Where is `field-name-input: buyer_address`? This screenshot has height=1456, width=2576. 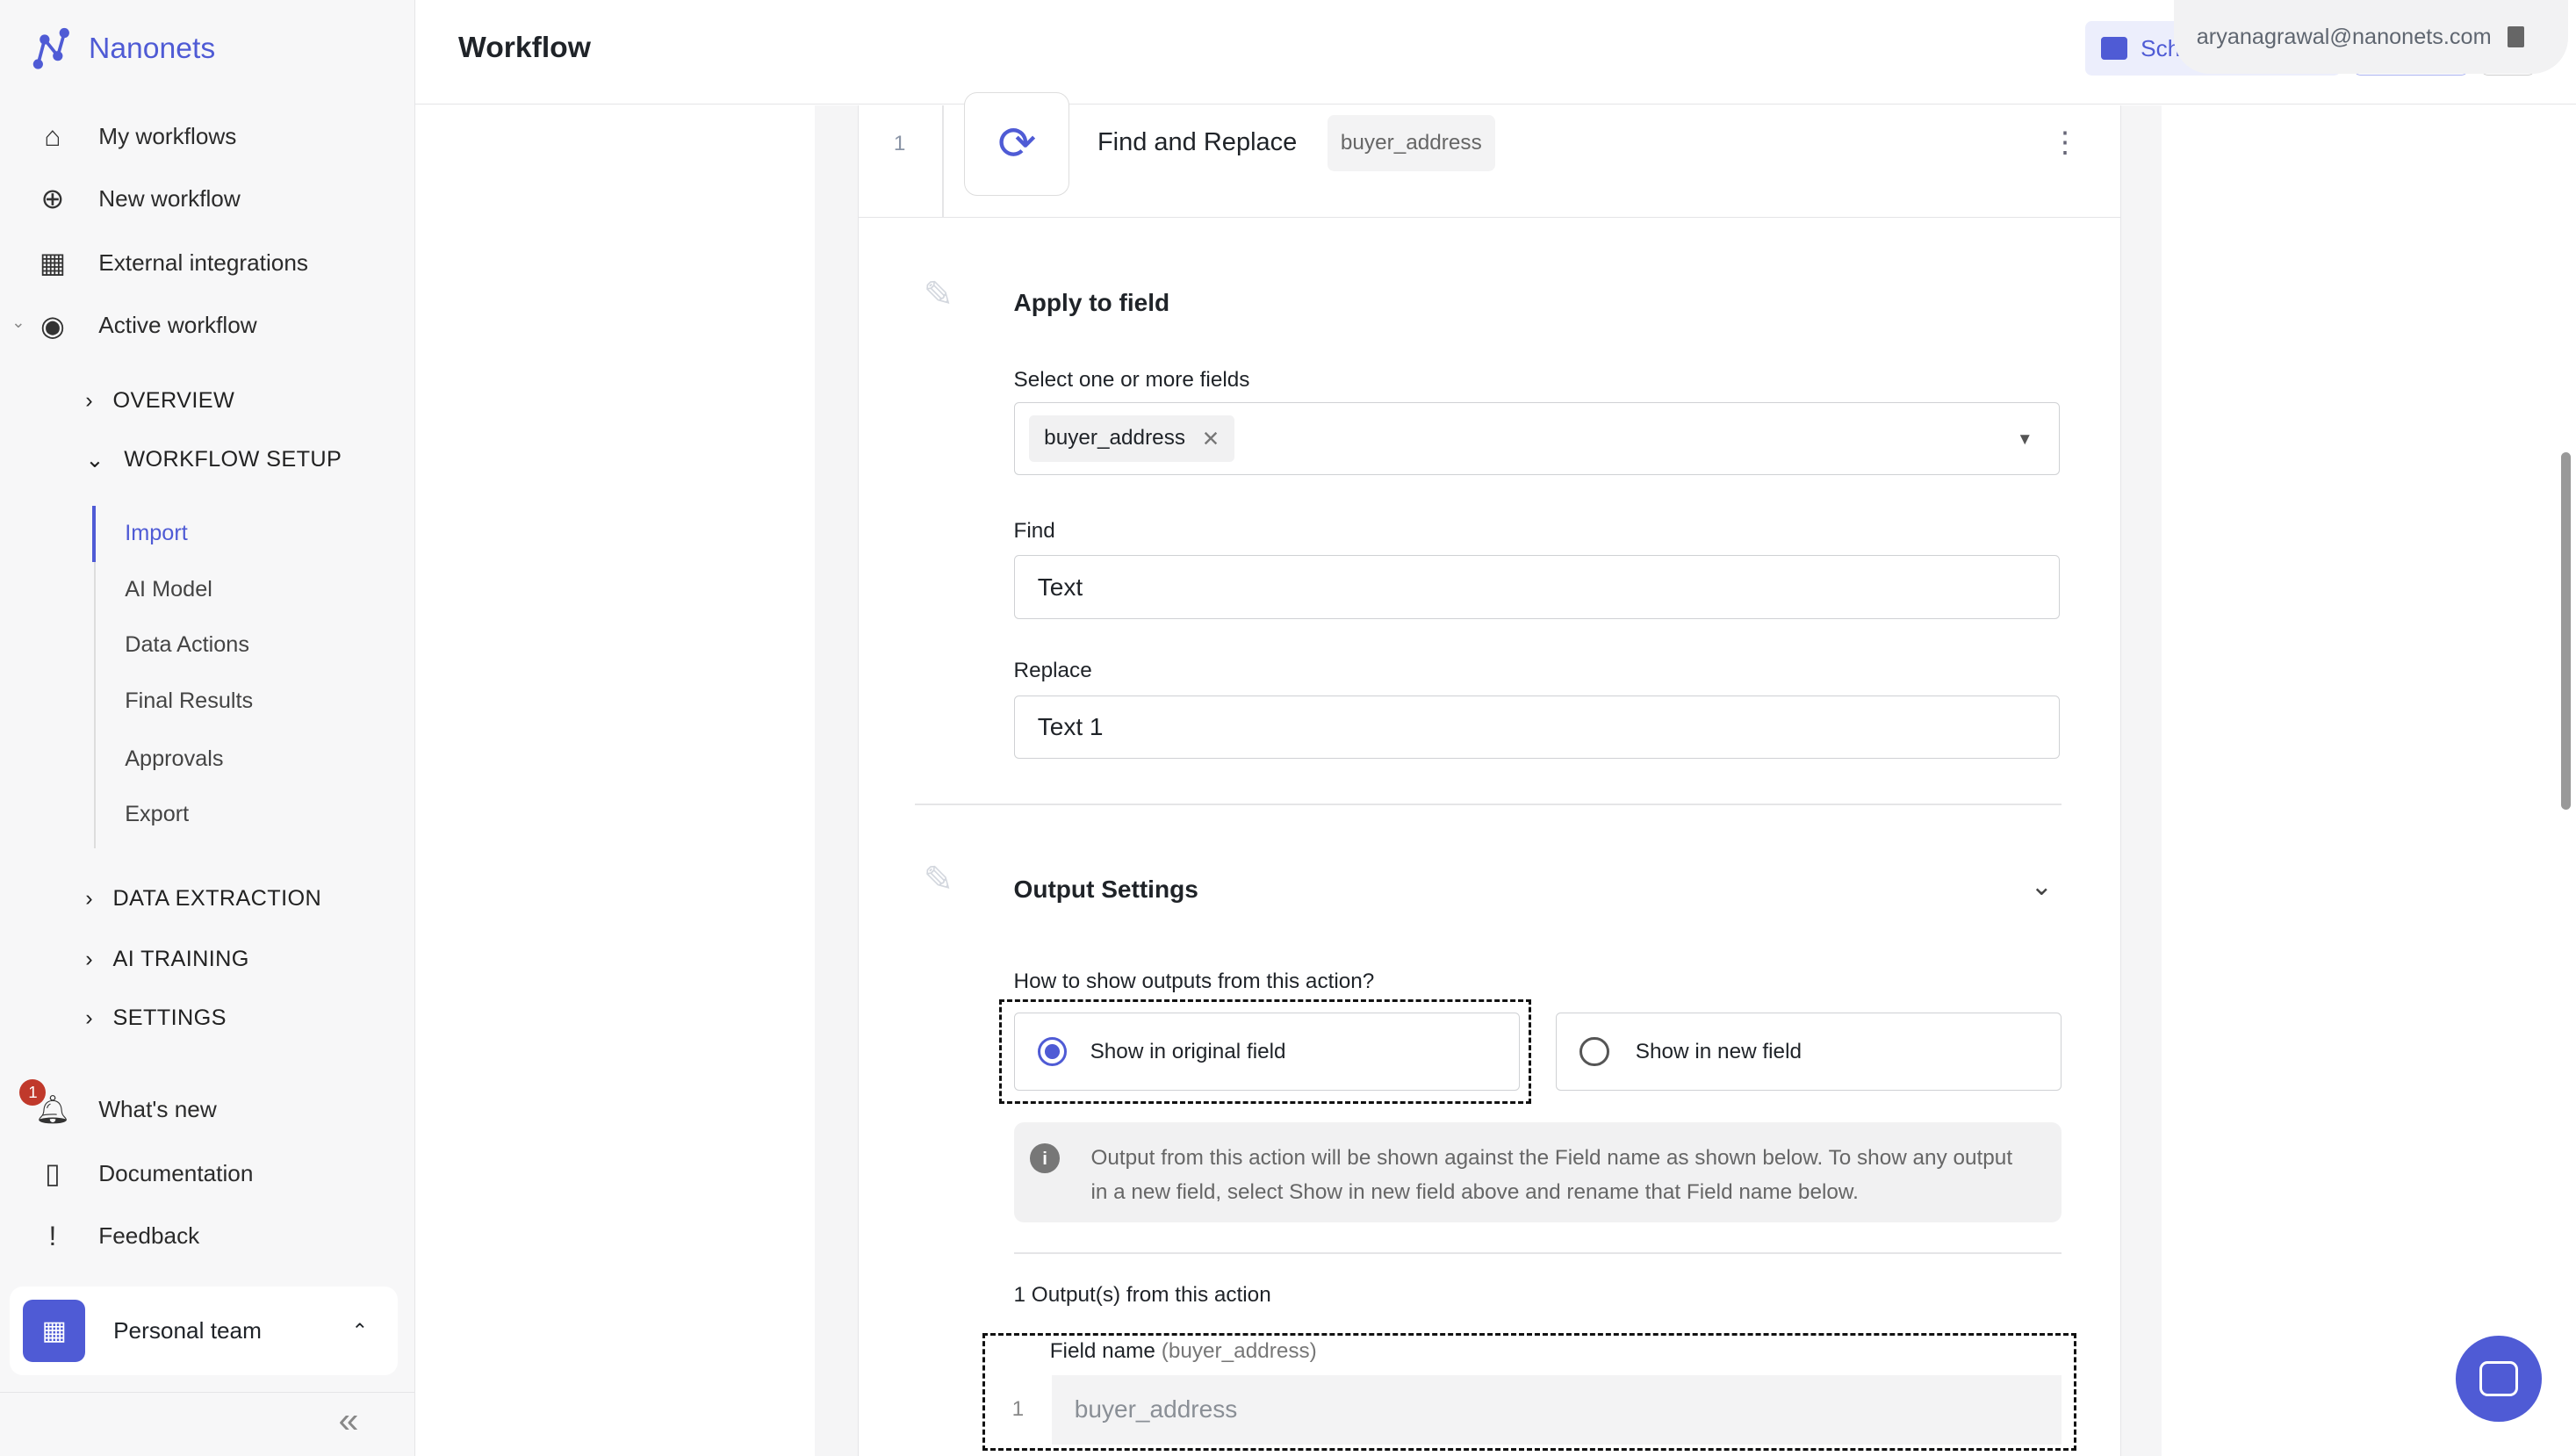
field-name-input: buyer_address is located at coordinates (1556, 1410).